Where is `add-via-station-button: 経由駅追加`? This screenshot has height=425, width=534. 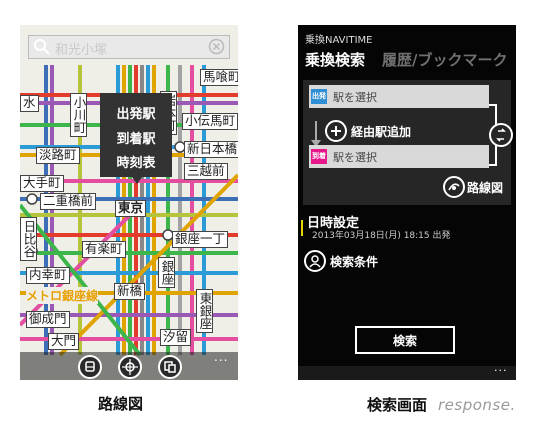 add-via-station-button: 経由駅追加 is located at coordinates (381, 131).